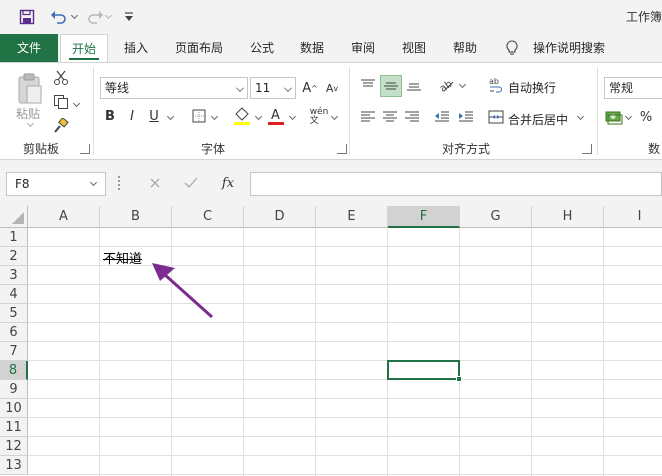  What do you see at coordinates (95, 17) in the screenshot?
I see `redo-icon` at bounding box center [95, 17].